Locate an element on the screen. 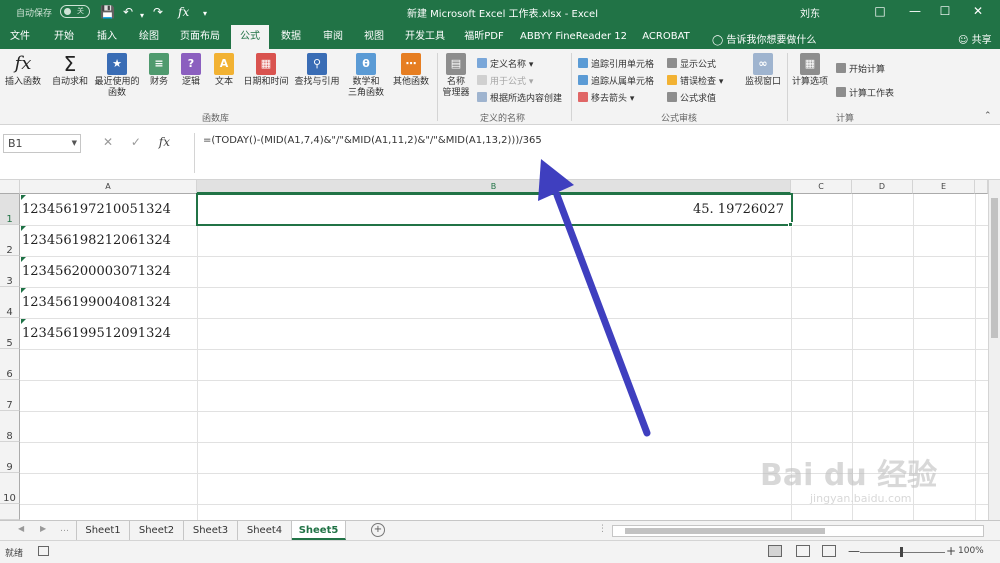  horizontal-scroll-thumb is located at coordinates (725, 531).